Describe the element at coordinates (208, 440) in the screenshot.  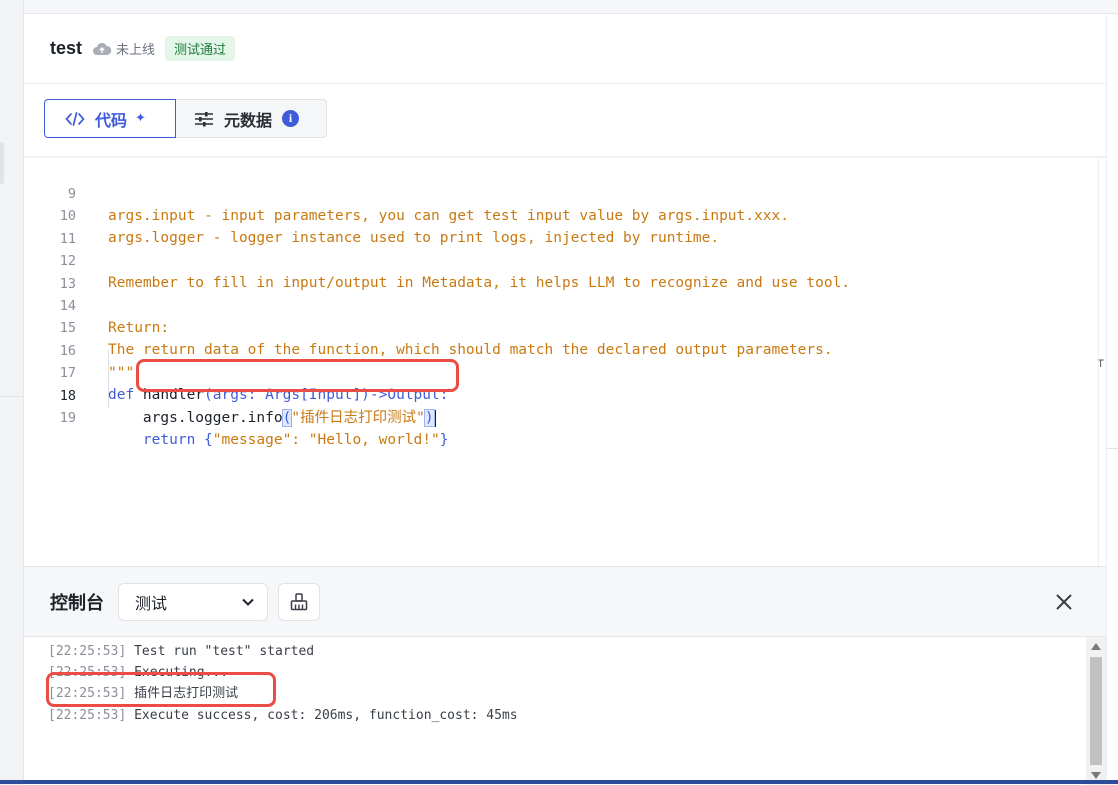
I see `brace-open: {` at that location.